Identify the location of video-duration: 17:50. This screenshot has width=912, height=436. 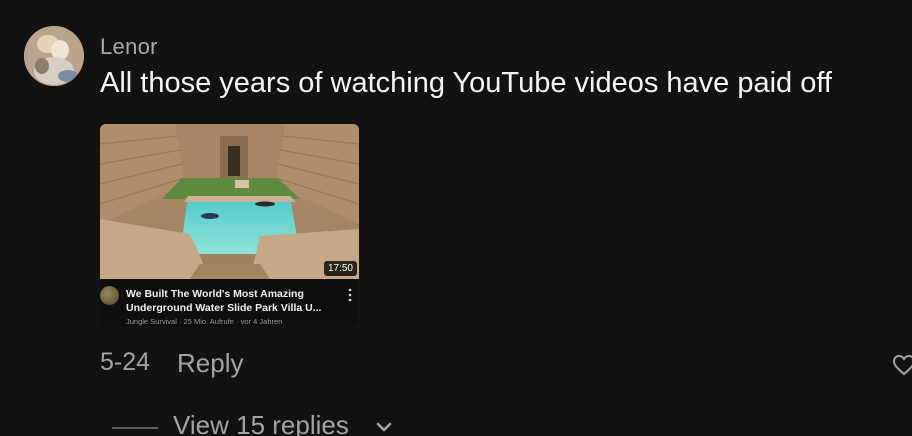
(340, 268).